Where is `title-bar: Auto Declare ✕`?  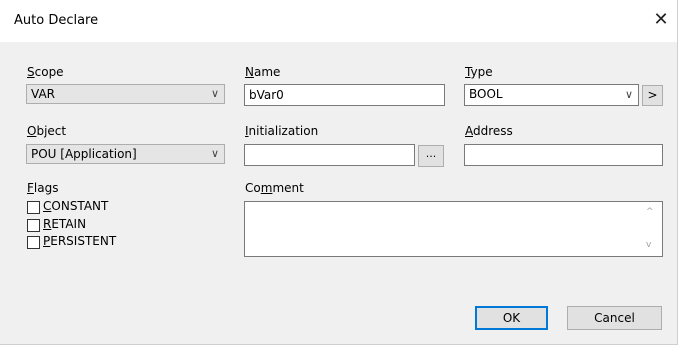
title-bar: Auto Declare ✕ is located at coordinates (338, 21).